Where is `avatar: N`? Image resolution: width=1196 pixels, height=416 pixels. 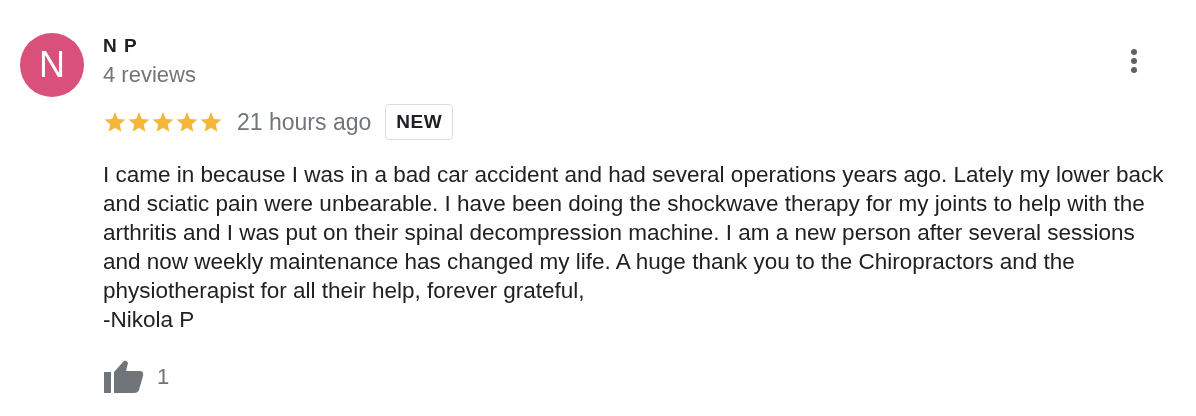 avatar: N is located at coordinates (52, 65).